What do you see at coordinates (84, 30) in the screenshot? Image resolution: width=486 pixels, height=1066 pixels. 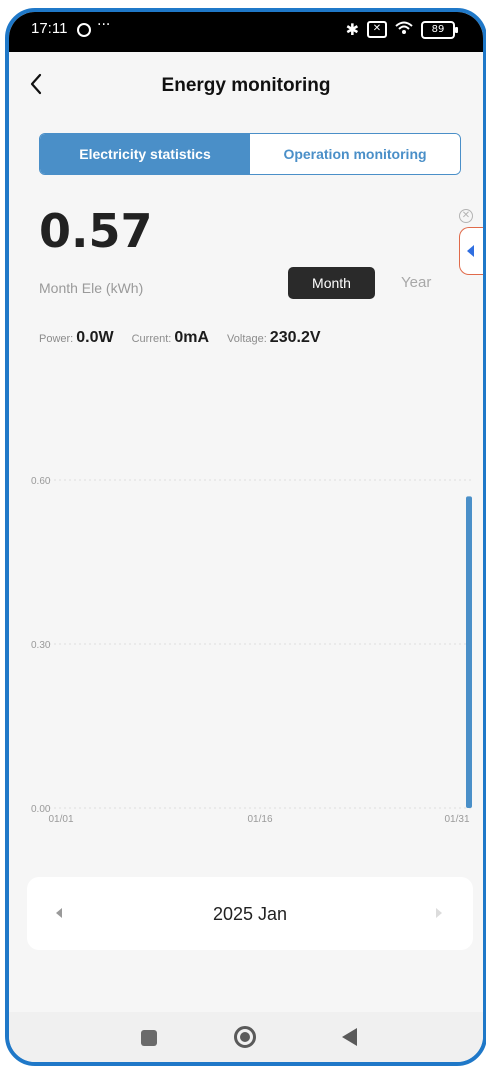 I see `status-ring-icon` at bounding box center [84, 30].